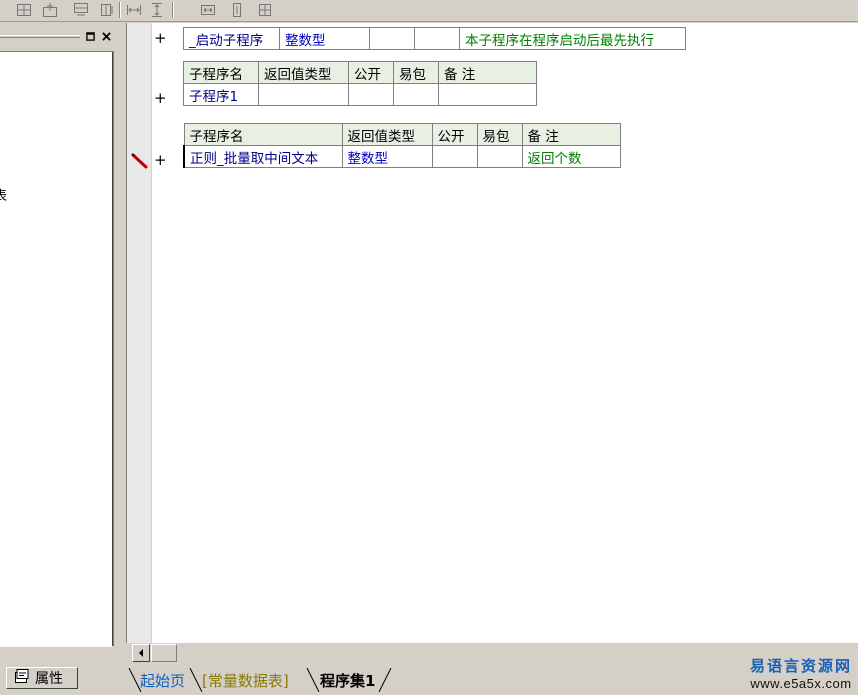 Image resolution: width=858 pixels, height=695 pixels. What do you see at coordinates (106, 36) in the screenshot?
I see `close-icon` at bounding box center [106, 36].